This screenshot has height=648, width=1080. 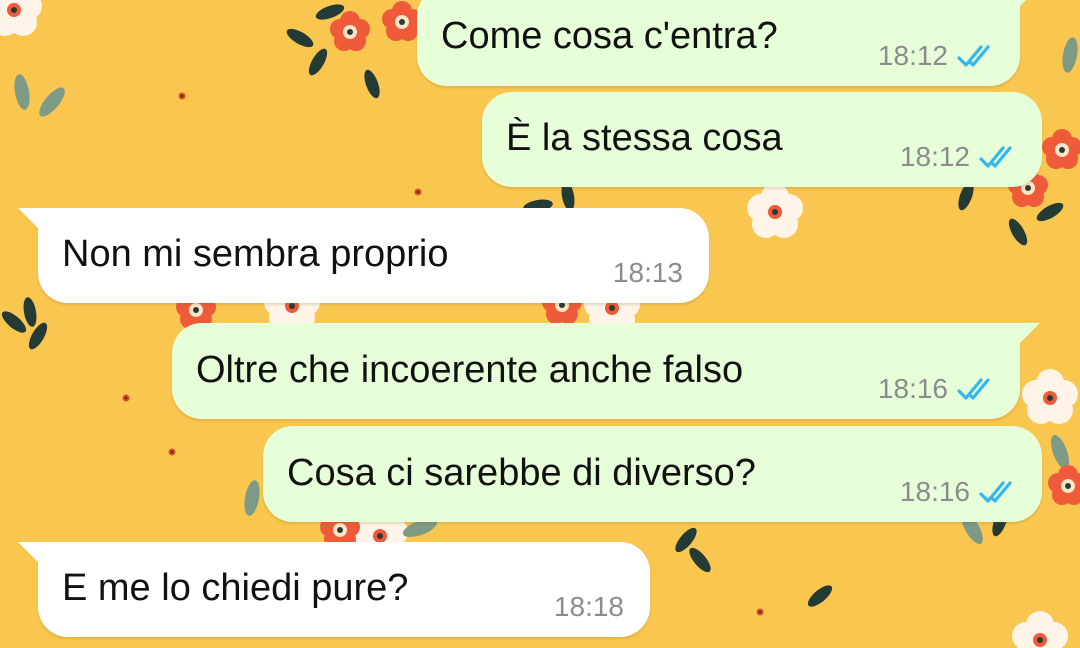 I want to click on message-bubble-outgoing: Oltre che incoerente anche falso 18:16, so click(x=606, y=371).